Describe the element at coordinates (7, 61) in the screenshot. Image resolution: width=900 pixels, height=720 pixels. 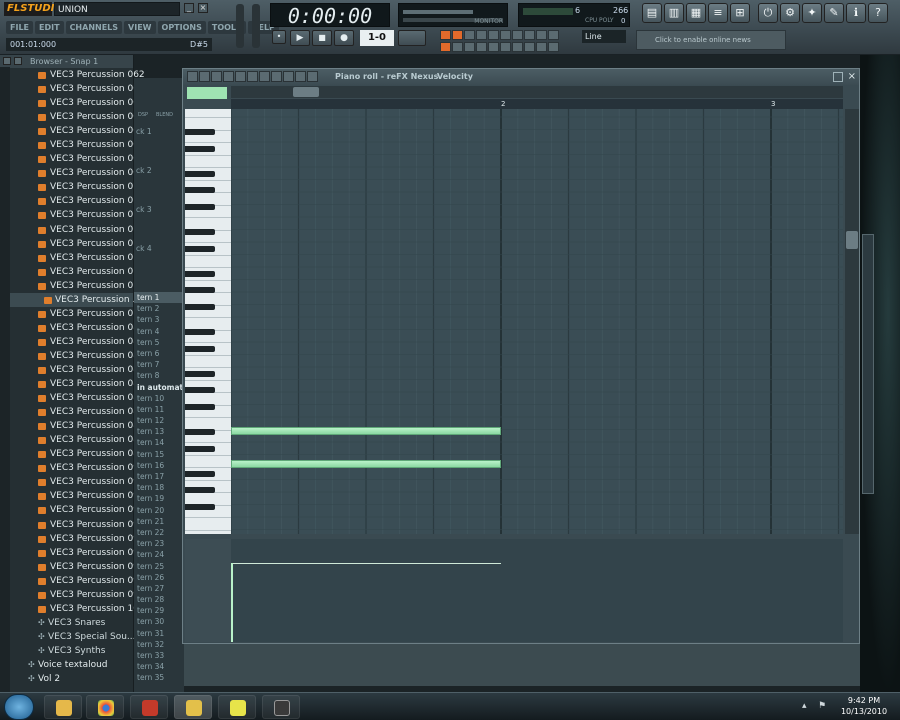
I see `browser-collapse-icon` at that location.